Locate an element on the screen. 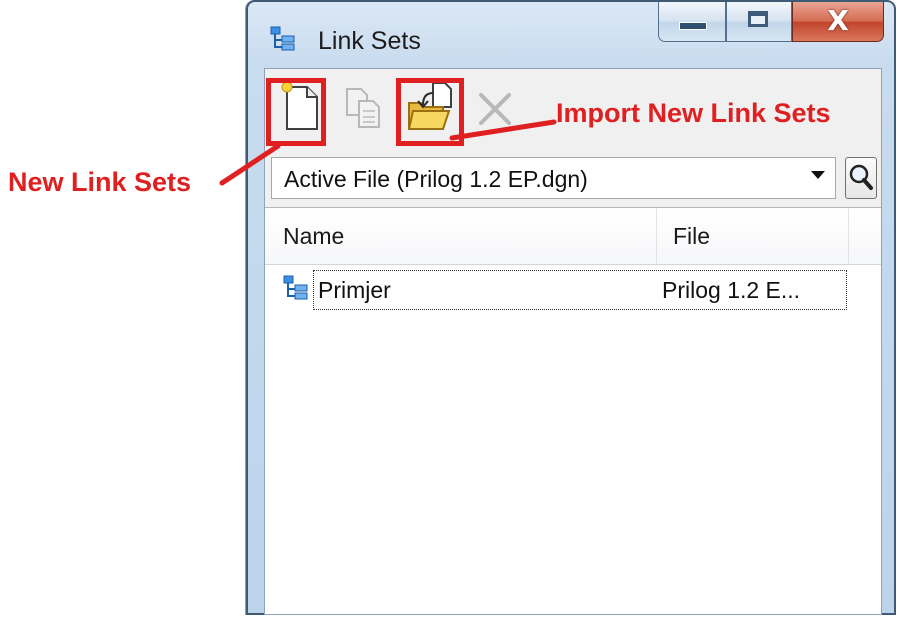 Image resolution: width=905 pixels, height=617 pixels. copy-link-set-button is located at coordinates (365, 107).